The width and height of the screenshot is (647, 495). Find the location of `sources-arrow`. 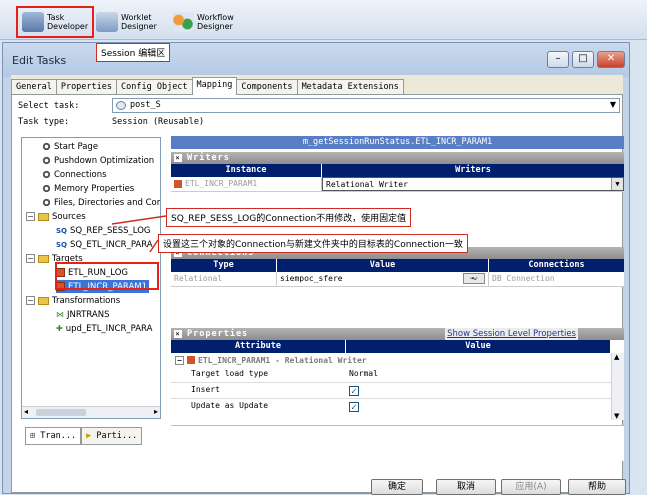

sources-arrow is located at coordinates (139, 220).